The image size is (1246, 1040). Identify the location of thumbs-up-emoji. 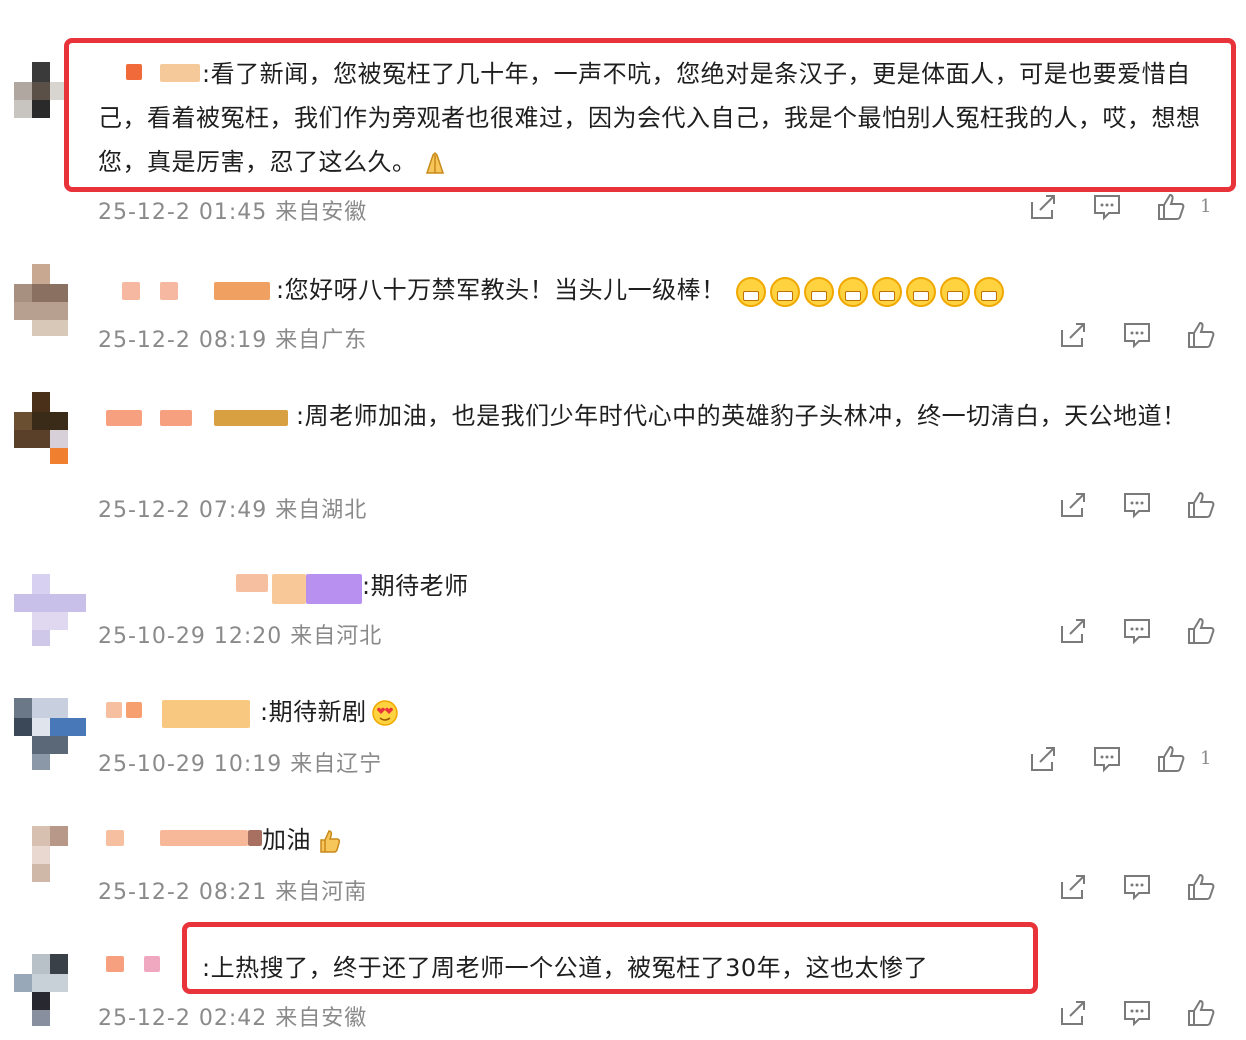
(330, 841).